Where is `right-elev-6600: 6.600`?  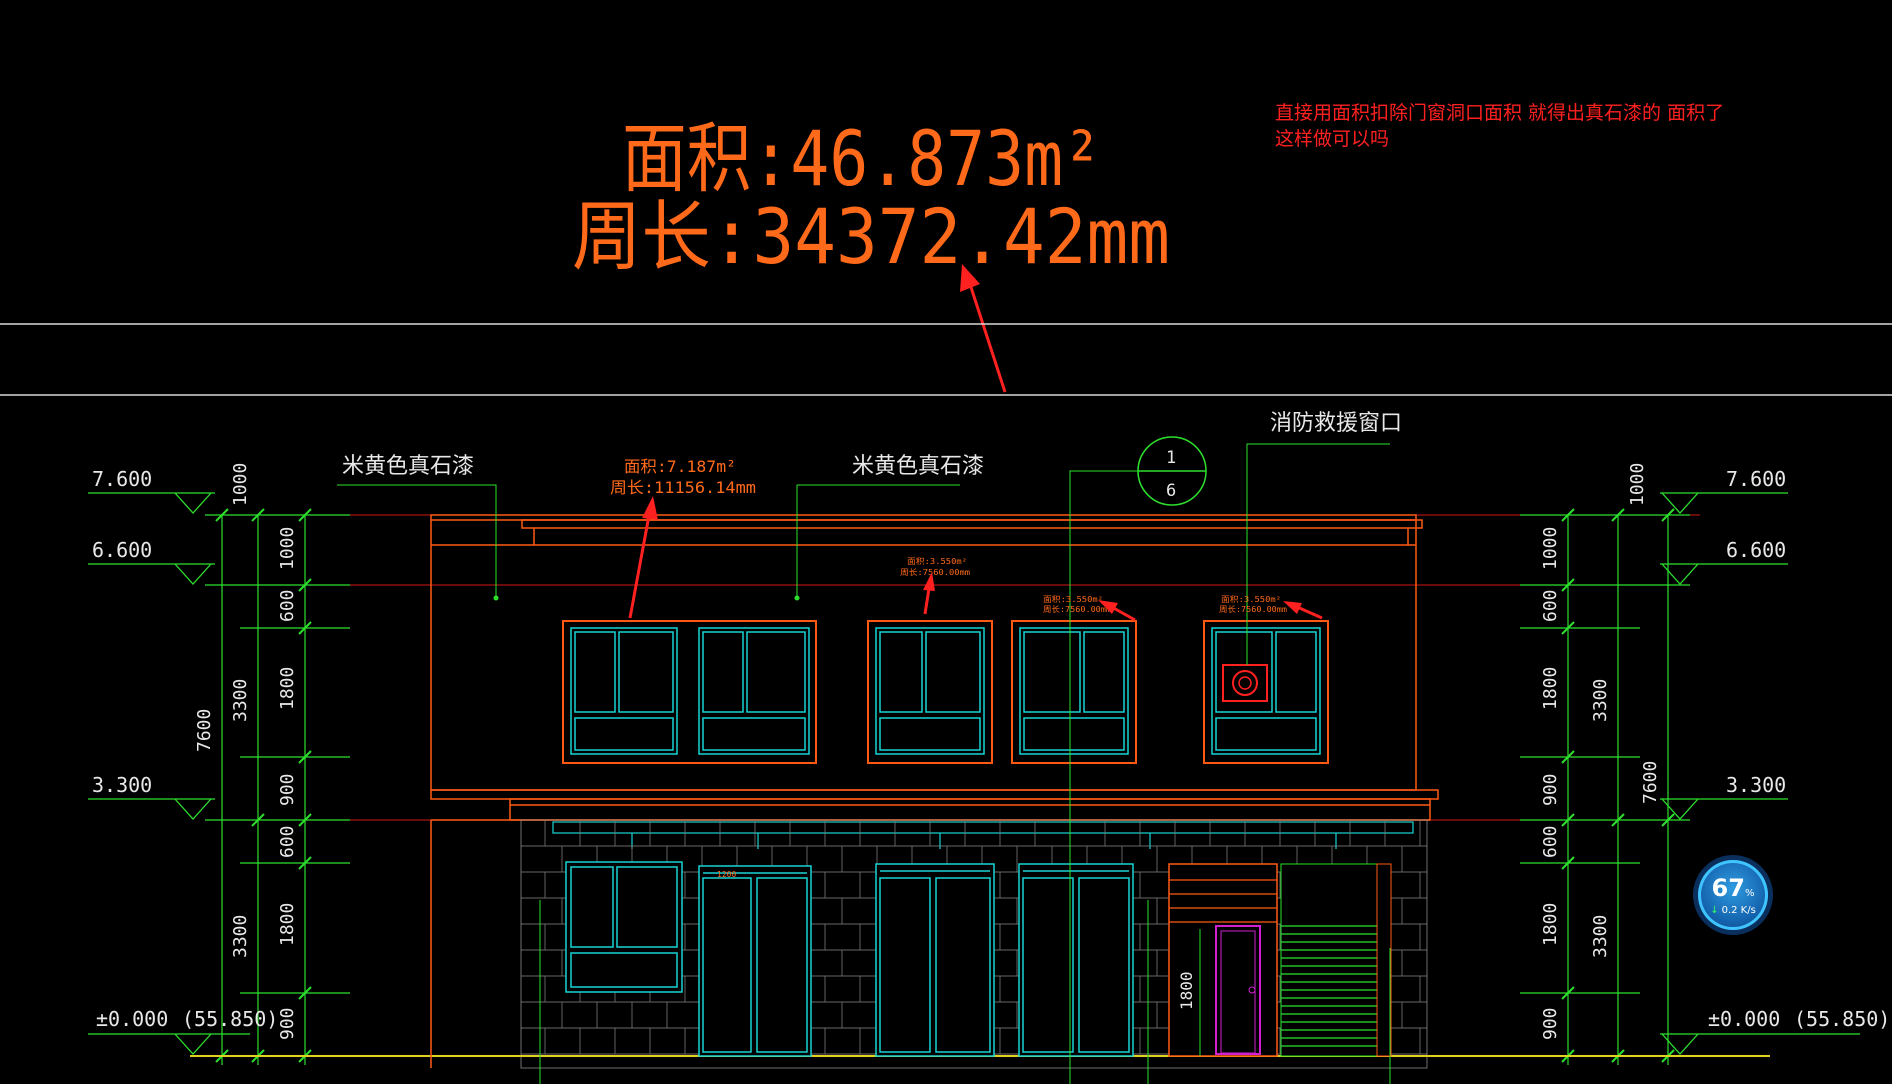
right-elev-6600: 6.600 is located at coordinates (1756, 550).